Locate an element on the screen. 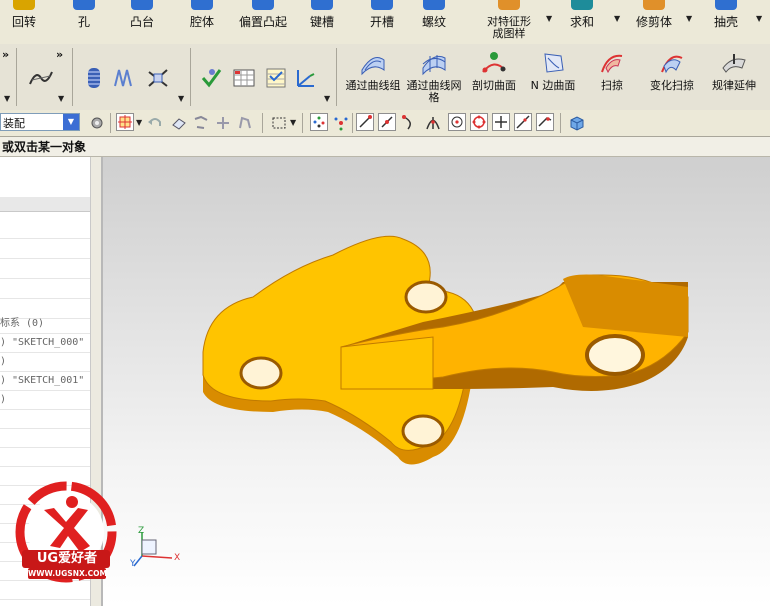 This screenshot has width=770, height=606. select-dropdown-icon: ▼ is located at coordinates (139, 122).